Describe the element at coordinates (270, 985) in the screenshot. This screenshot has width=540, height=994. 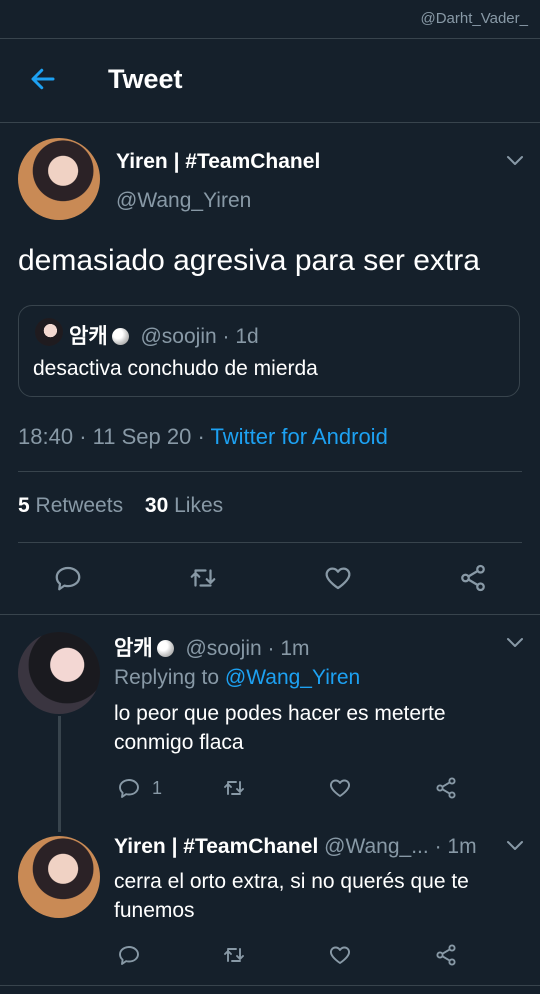
I see `bottom-divider` at that location.